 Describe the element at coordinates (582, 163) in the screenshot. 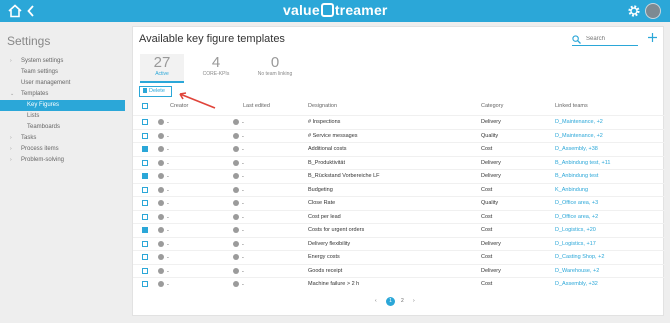

I see `linked-teams-link: B_Anbindung test, +11` at that location.